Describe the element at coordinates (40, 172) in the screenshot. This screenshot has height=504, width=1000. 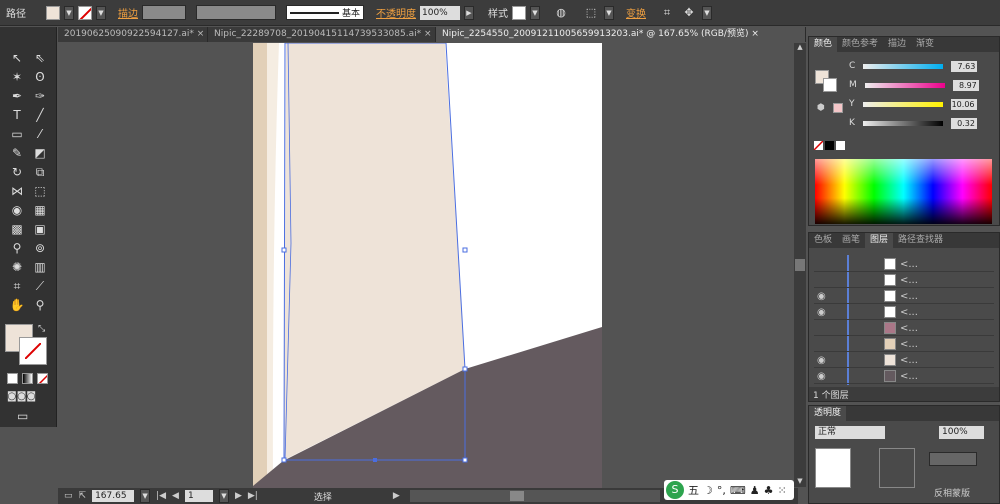
I see `scale-icon: ⧉` at that location.